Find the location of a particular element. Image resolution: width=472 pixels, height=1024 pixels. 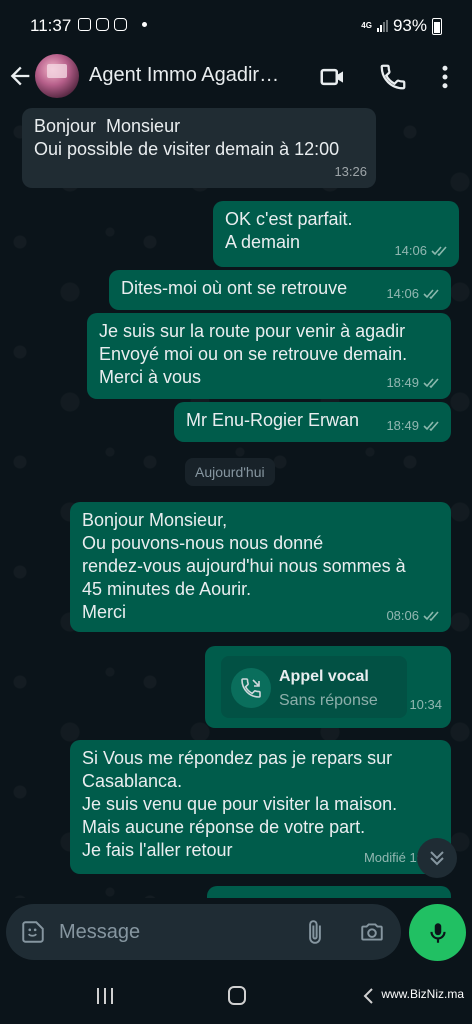

message-time: 08:06 is located at coordinates (402, 615).